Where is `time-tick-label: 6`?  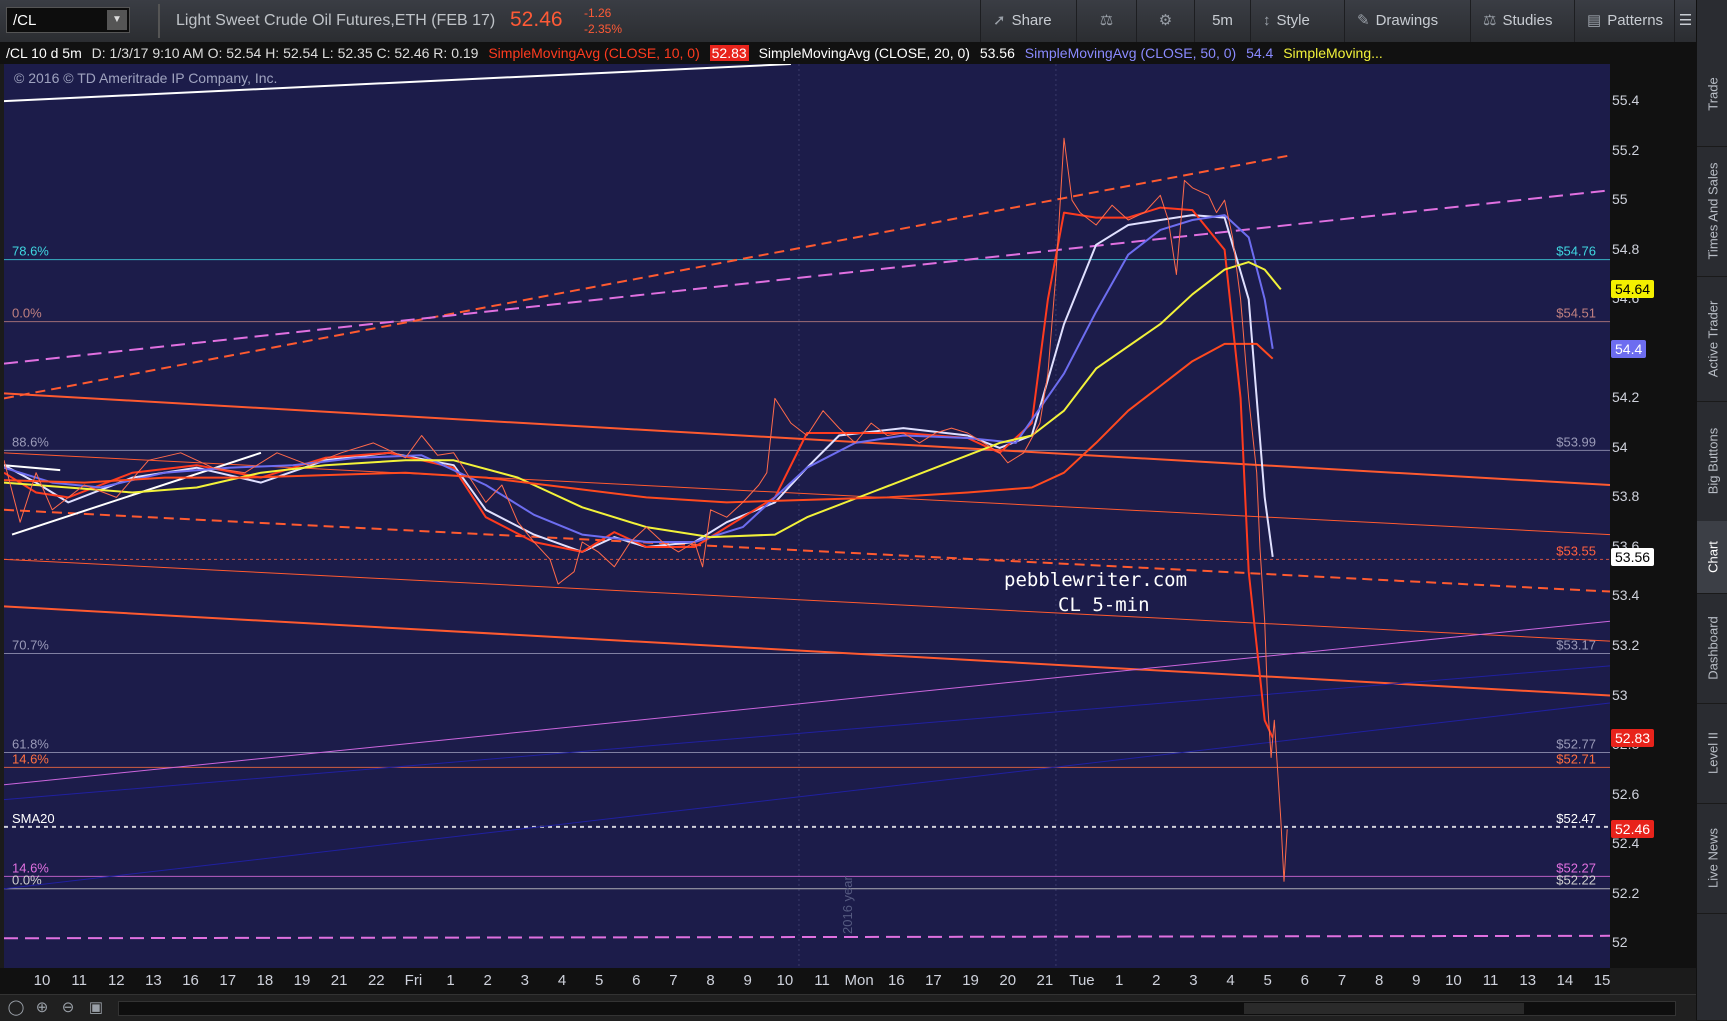
time-tick-label: 6 is located at coordinates (636, 980).